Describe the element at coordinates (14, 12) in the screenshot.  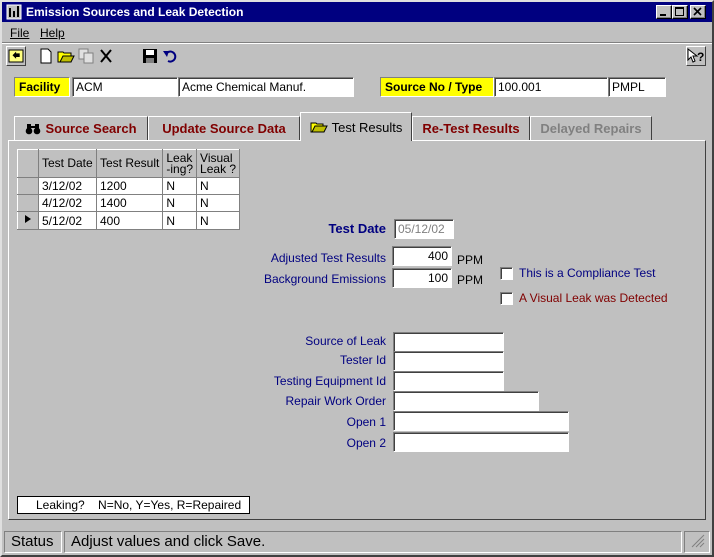
I see `app-icon` at that location.